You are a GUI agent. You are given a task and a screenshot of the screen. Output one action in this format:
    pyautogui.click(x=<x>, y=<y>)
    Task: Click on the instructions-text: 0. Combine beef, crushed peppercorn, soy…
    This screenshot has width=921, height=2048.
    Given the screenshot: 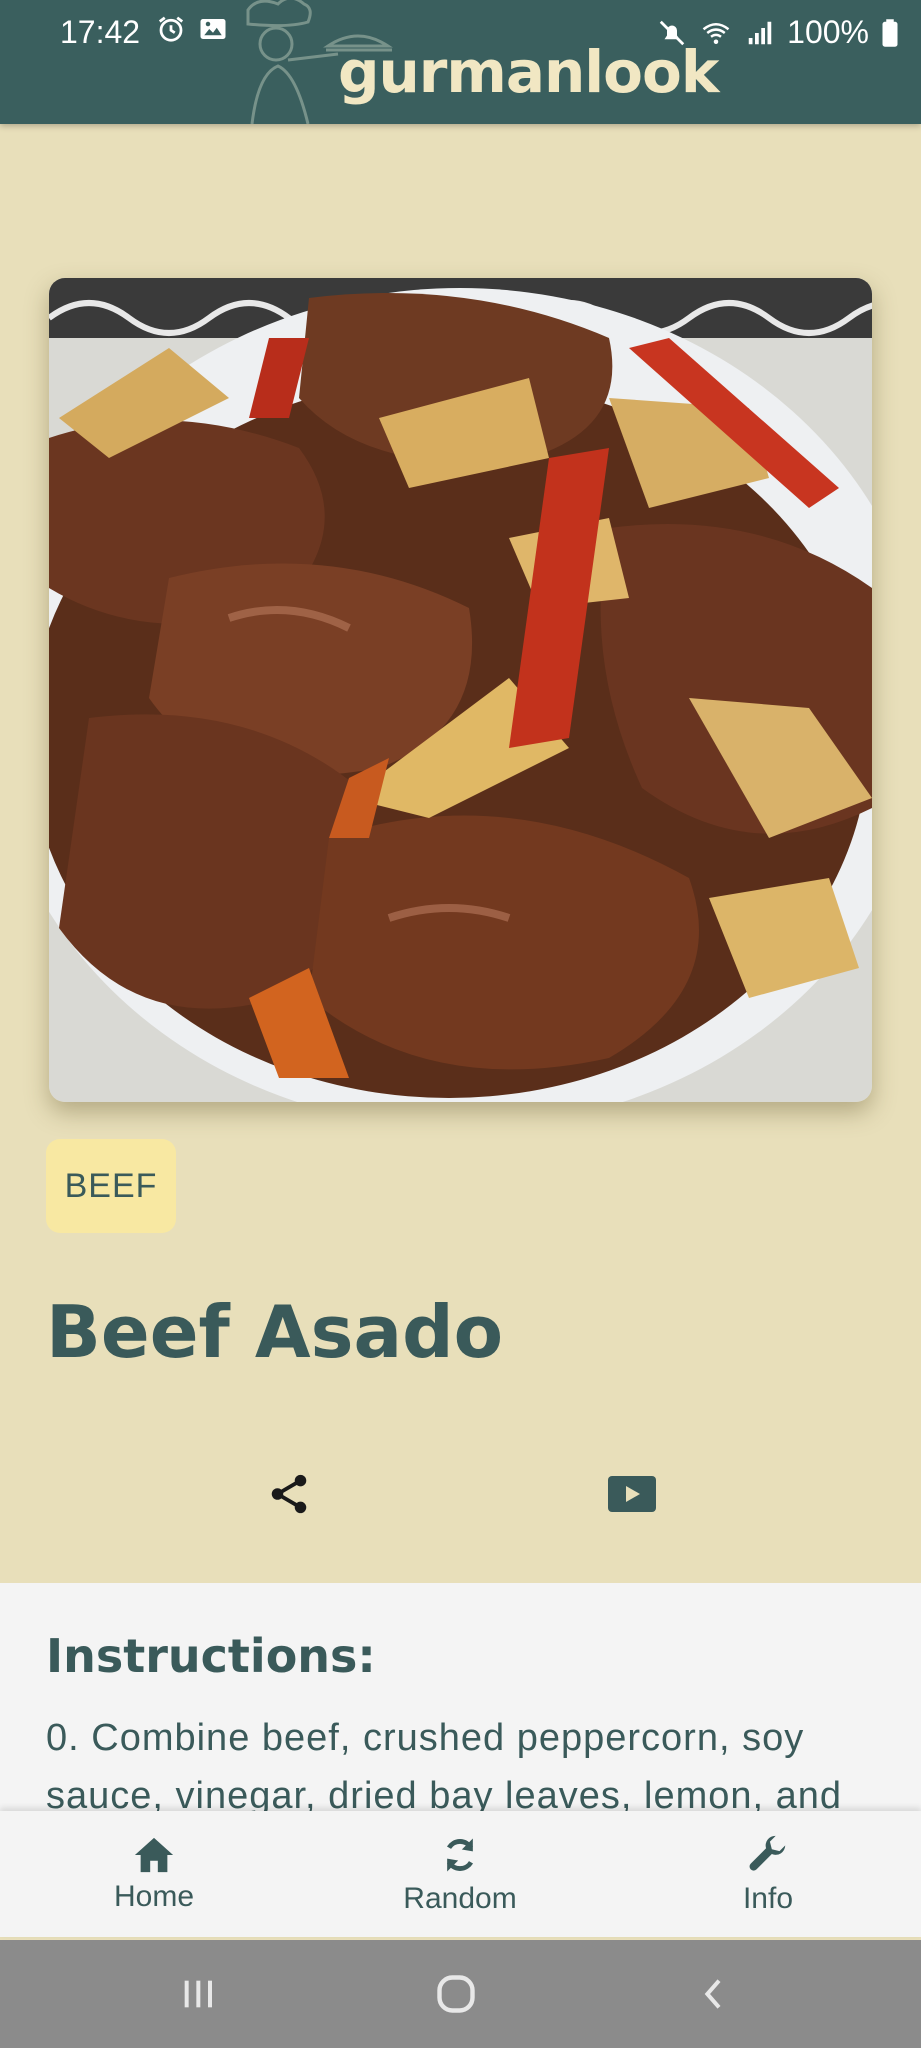 What is the action you would take?
    pyautogui.click(x=444, y=1765)
    